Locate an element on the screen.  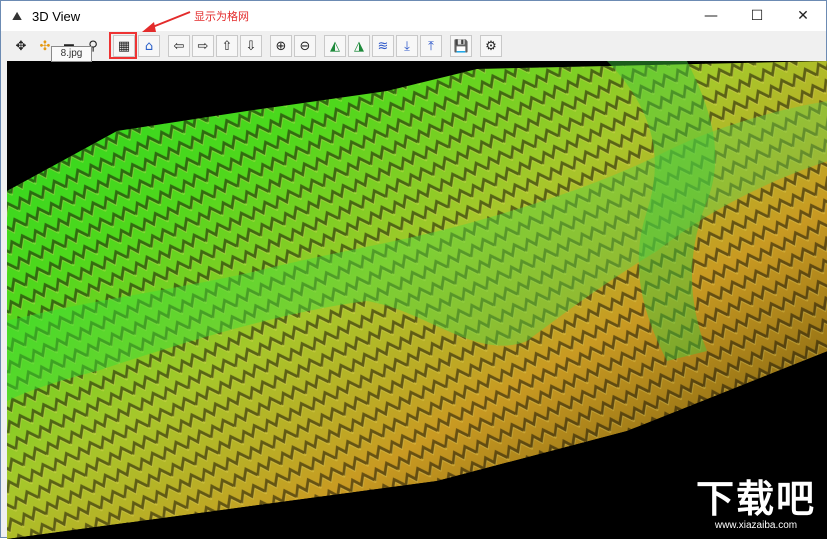
terrain-icon: ◮ is located at coordinates (359, 46).